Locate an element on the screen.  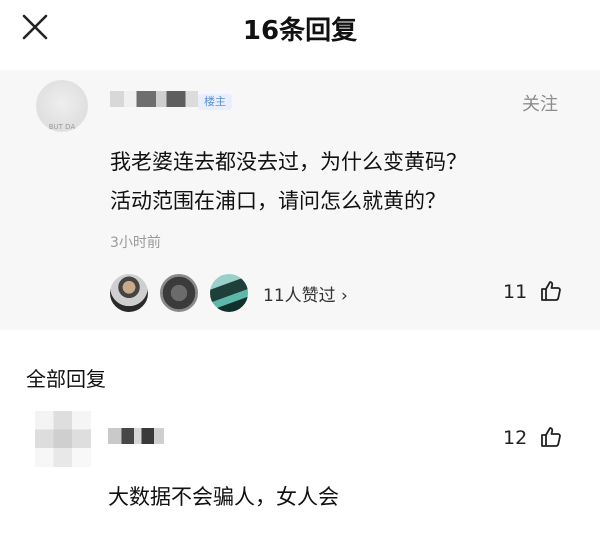
post-time: 3小时前 is located at coordinates (135, 243).